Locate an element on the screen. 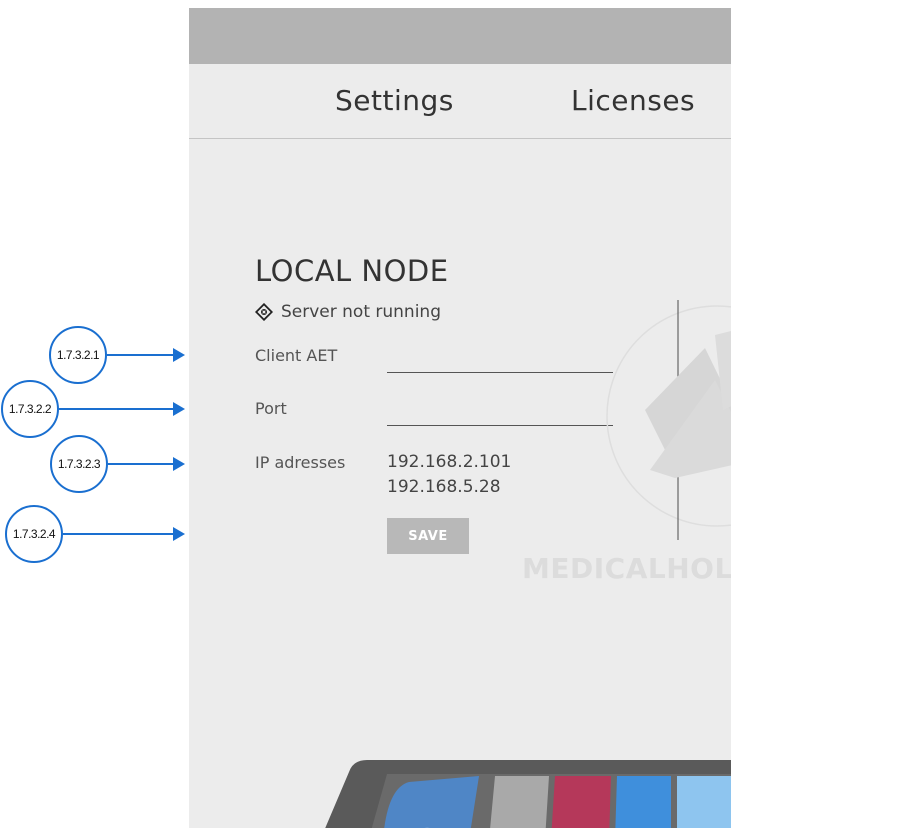 The image size is (919, 828). medicalholodeck-logo is located at coordinates (668, 420).